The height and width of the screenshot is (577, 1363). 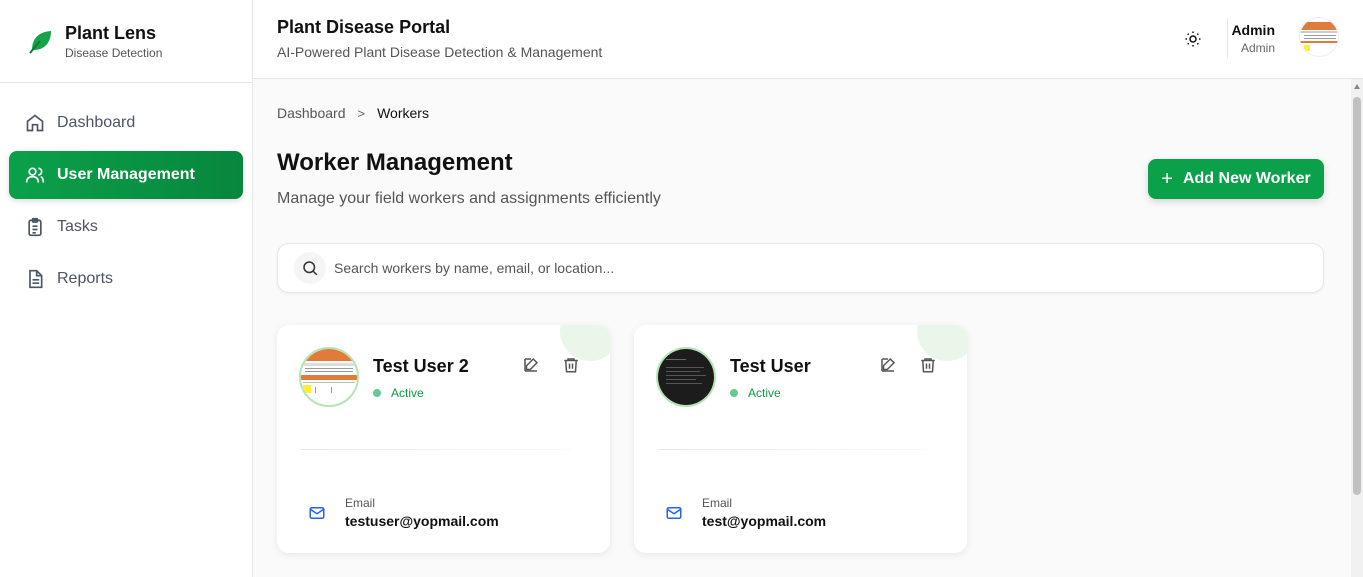 I want to click on scrollbar-thumb, so click(x=1357, y=296).